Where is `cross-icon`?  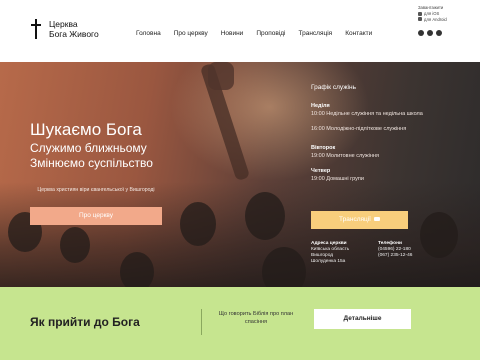 cross-icon is located at coordinates (36, 29).